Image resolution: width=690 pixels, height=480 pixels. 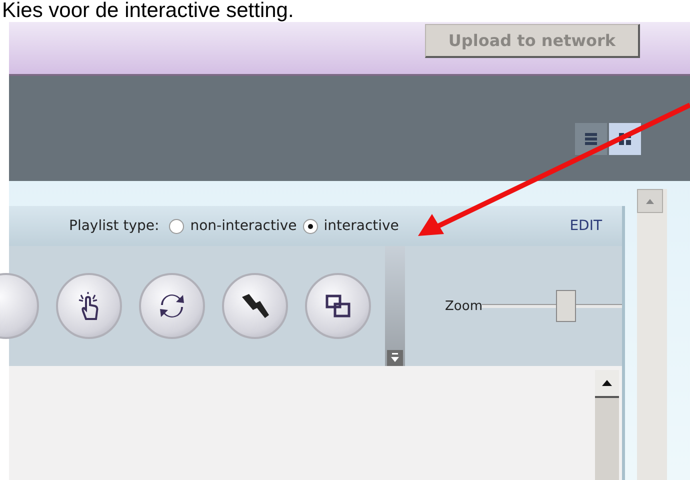 What do you see at coordinates (243, 226) in the screenshot?
I see `radio-label: non-interactive` at bounding box center [243, 226].